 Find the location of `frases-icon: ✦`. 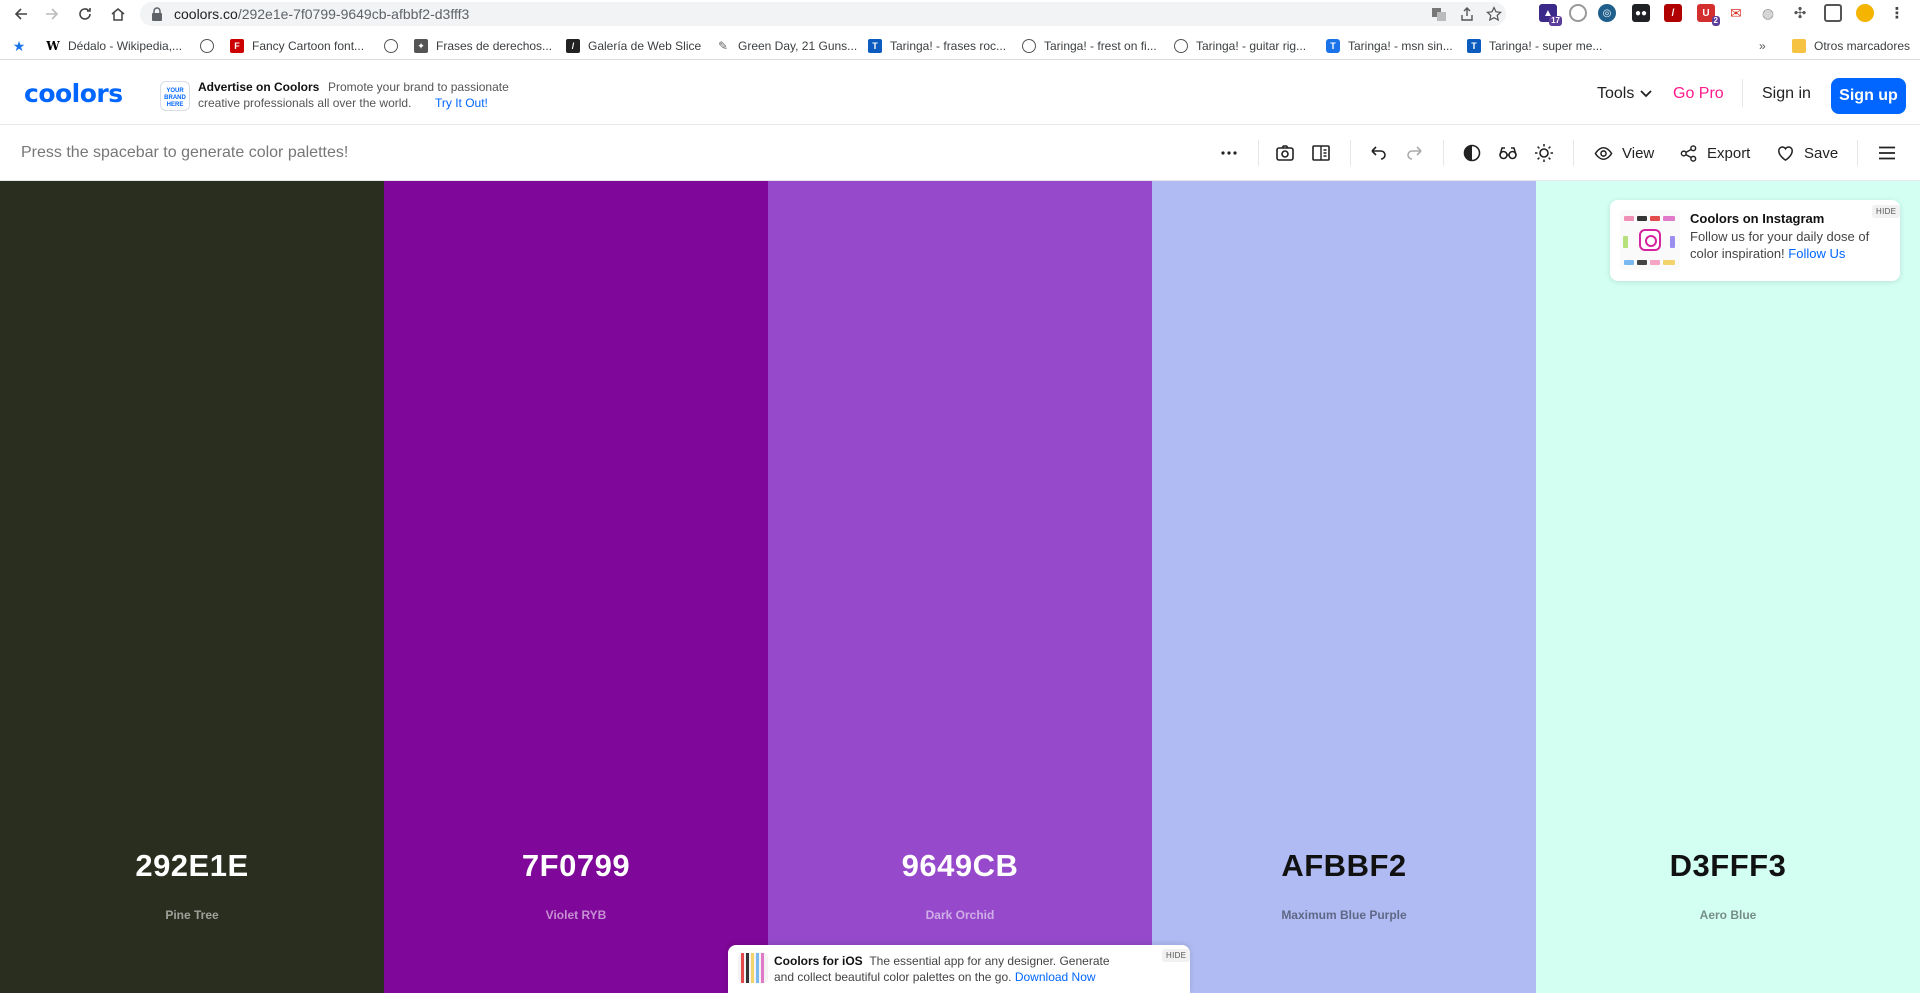

frases-icon: ✦ is located at coordinates (421, 46).